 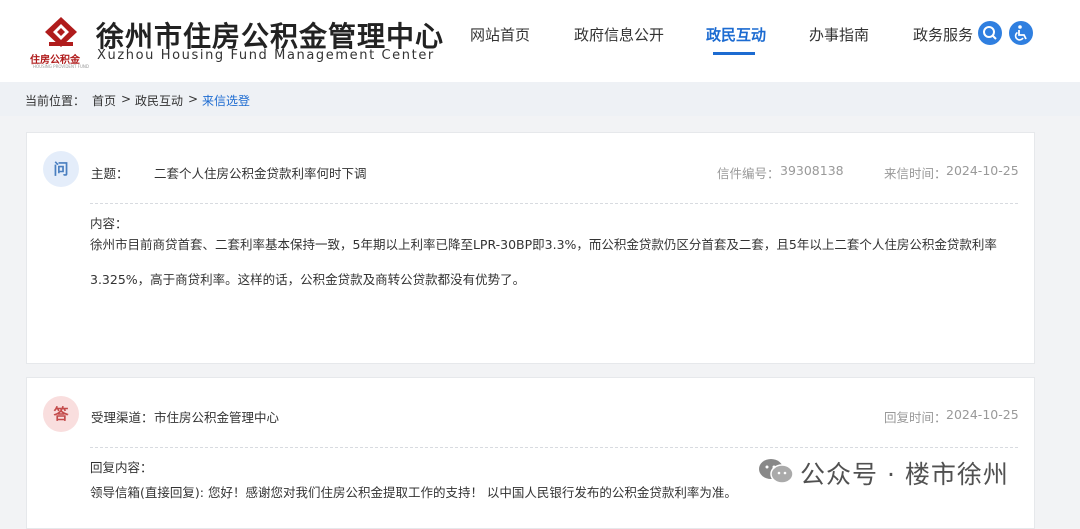 What do you see at coordinates (500, 34) in the screenshot?
I see `nav-home: 网站首页` at bounding box center [500, 34].